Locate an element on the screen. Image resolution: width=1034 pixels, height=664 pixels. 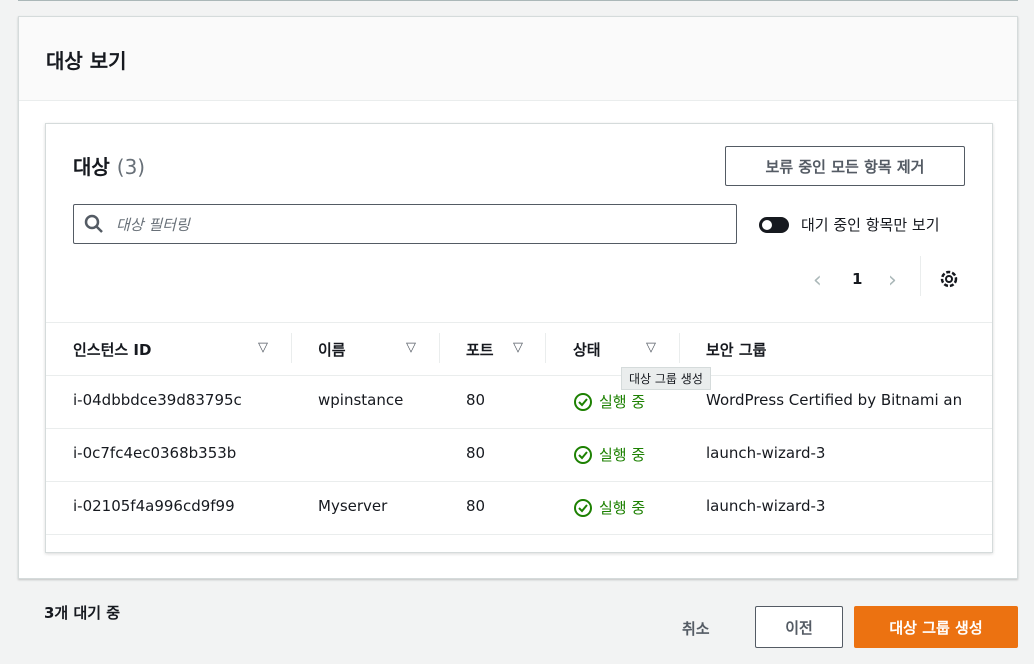
search-icon is located at coordinates (94, 226).